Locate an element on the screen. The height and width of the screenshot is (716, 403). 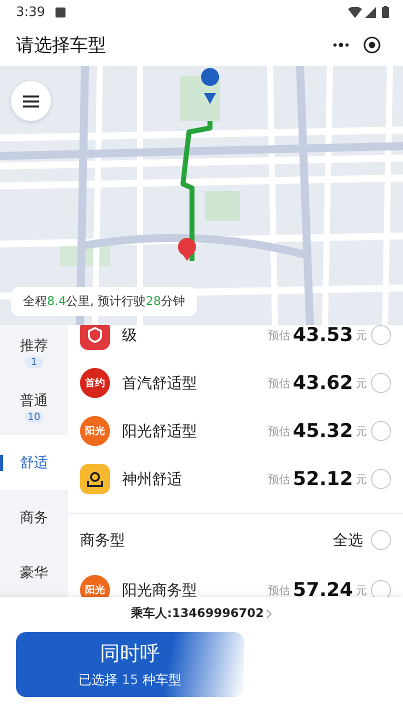
select-all-label: 全选 is located at coordinates (348, 540).